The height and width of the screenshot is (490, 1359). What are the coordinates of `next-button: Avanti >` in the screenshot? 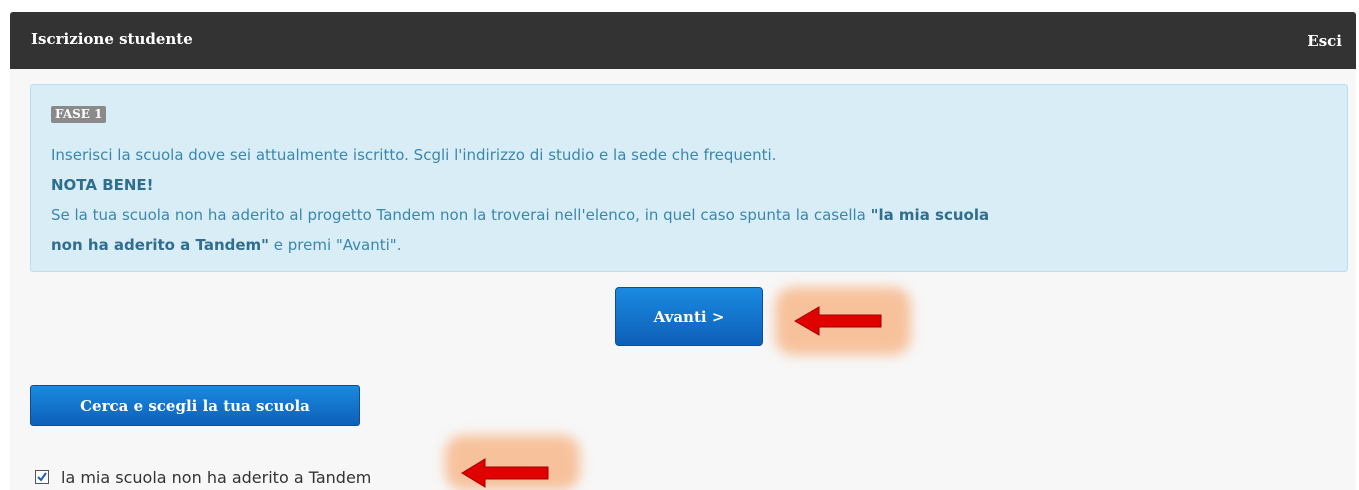 It's located at (689, 316).